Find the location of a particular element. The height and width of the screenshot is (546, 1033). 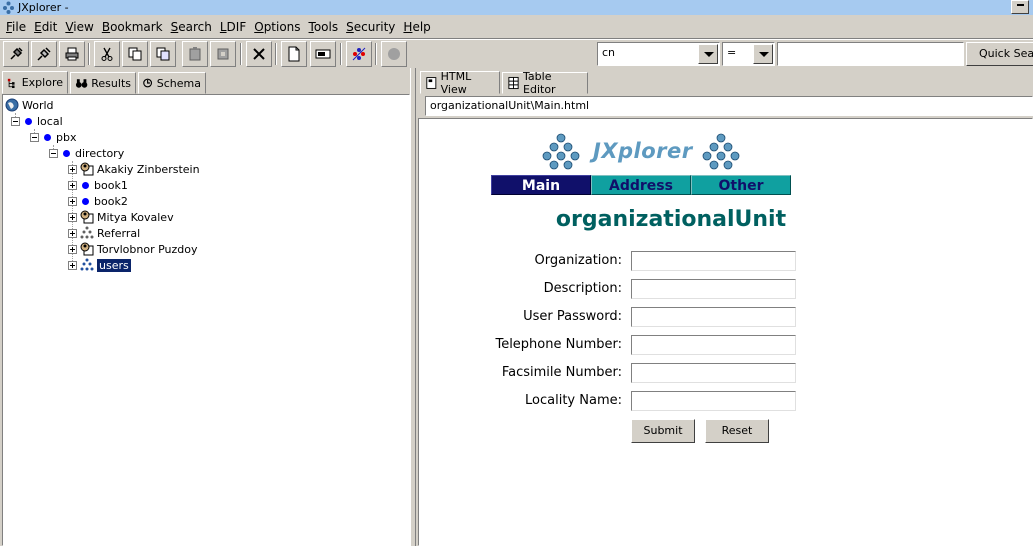

copy-button is located at coordinates (135, 54).